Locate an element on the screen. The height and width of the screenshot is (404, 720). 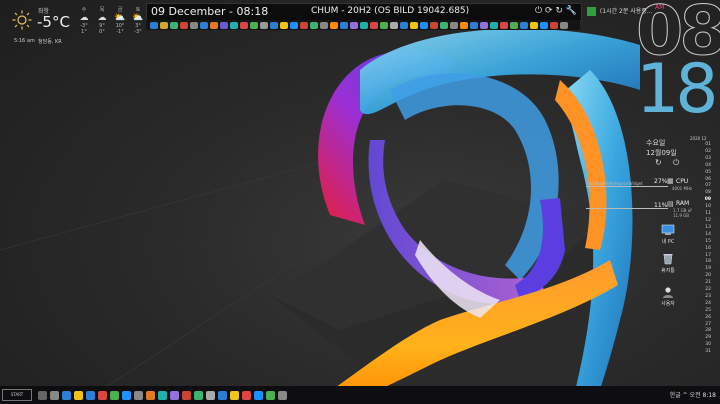
quick-launch-bar is located at coordinates (363, 25).